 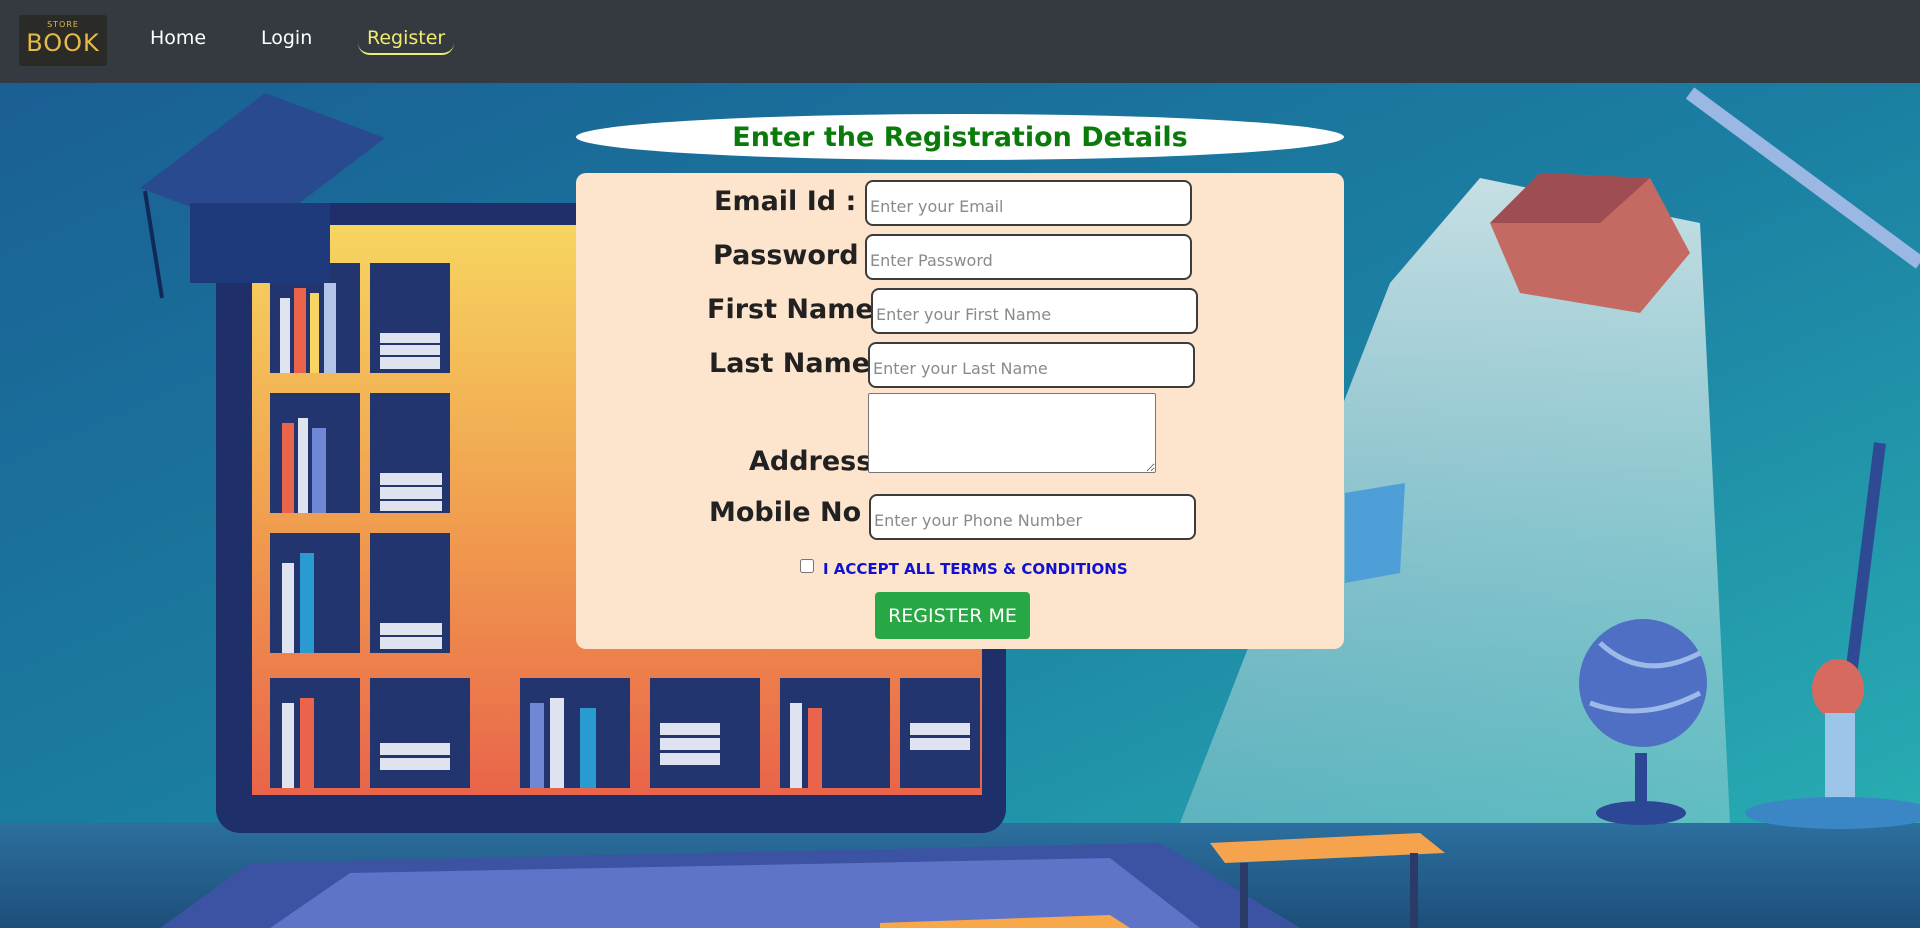 I want to click on logo-store-text: STORE, so click(x=63, y=24).